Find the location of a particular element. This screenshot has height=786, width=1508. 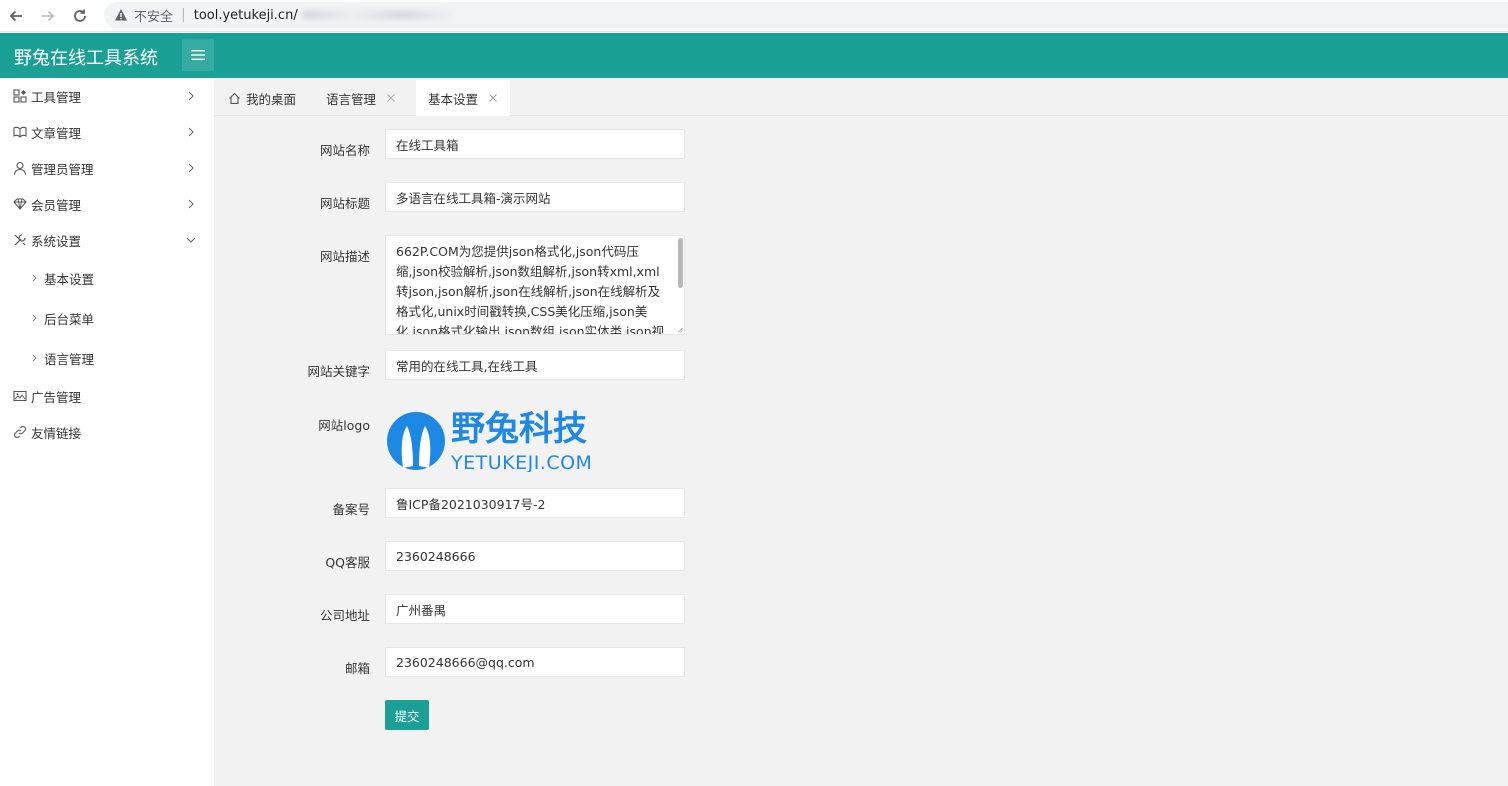

submit-button: 提交 is located at coordinates (407, 715).